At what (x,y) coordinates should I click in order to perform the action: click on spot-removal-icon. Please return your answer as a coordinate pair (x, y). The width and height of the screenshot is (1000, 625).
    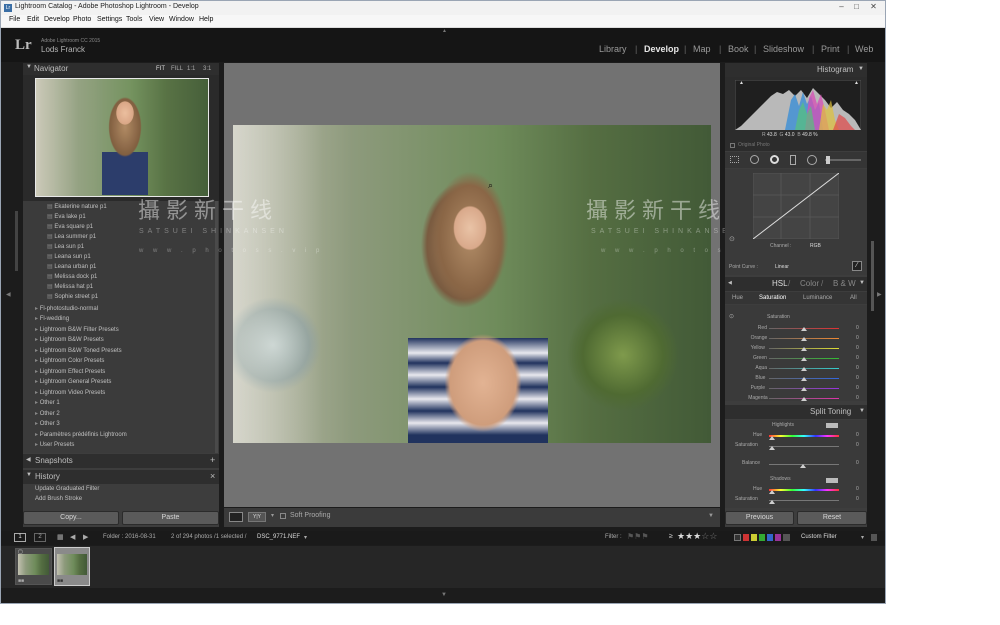
    Looking at the image, I should click on (754, 159).